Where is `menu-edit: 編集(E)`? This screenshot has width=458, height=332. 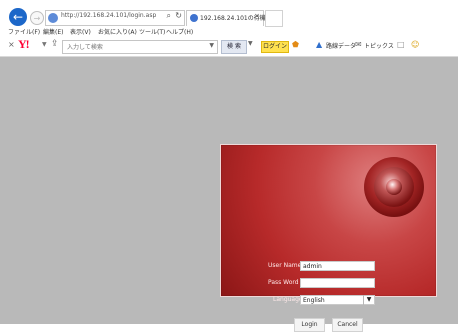
menu-edit: 編集(E) is located at coordinates (53, 31).